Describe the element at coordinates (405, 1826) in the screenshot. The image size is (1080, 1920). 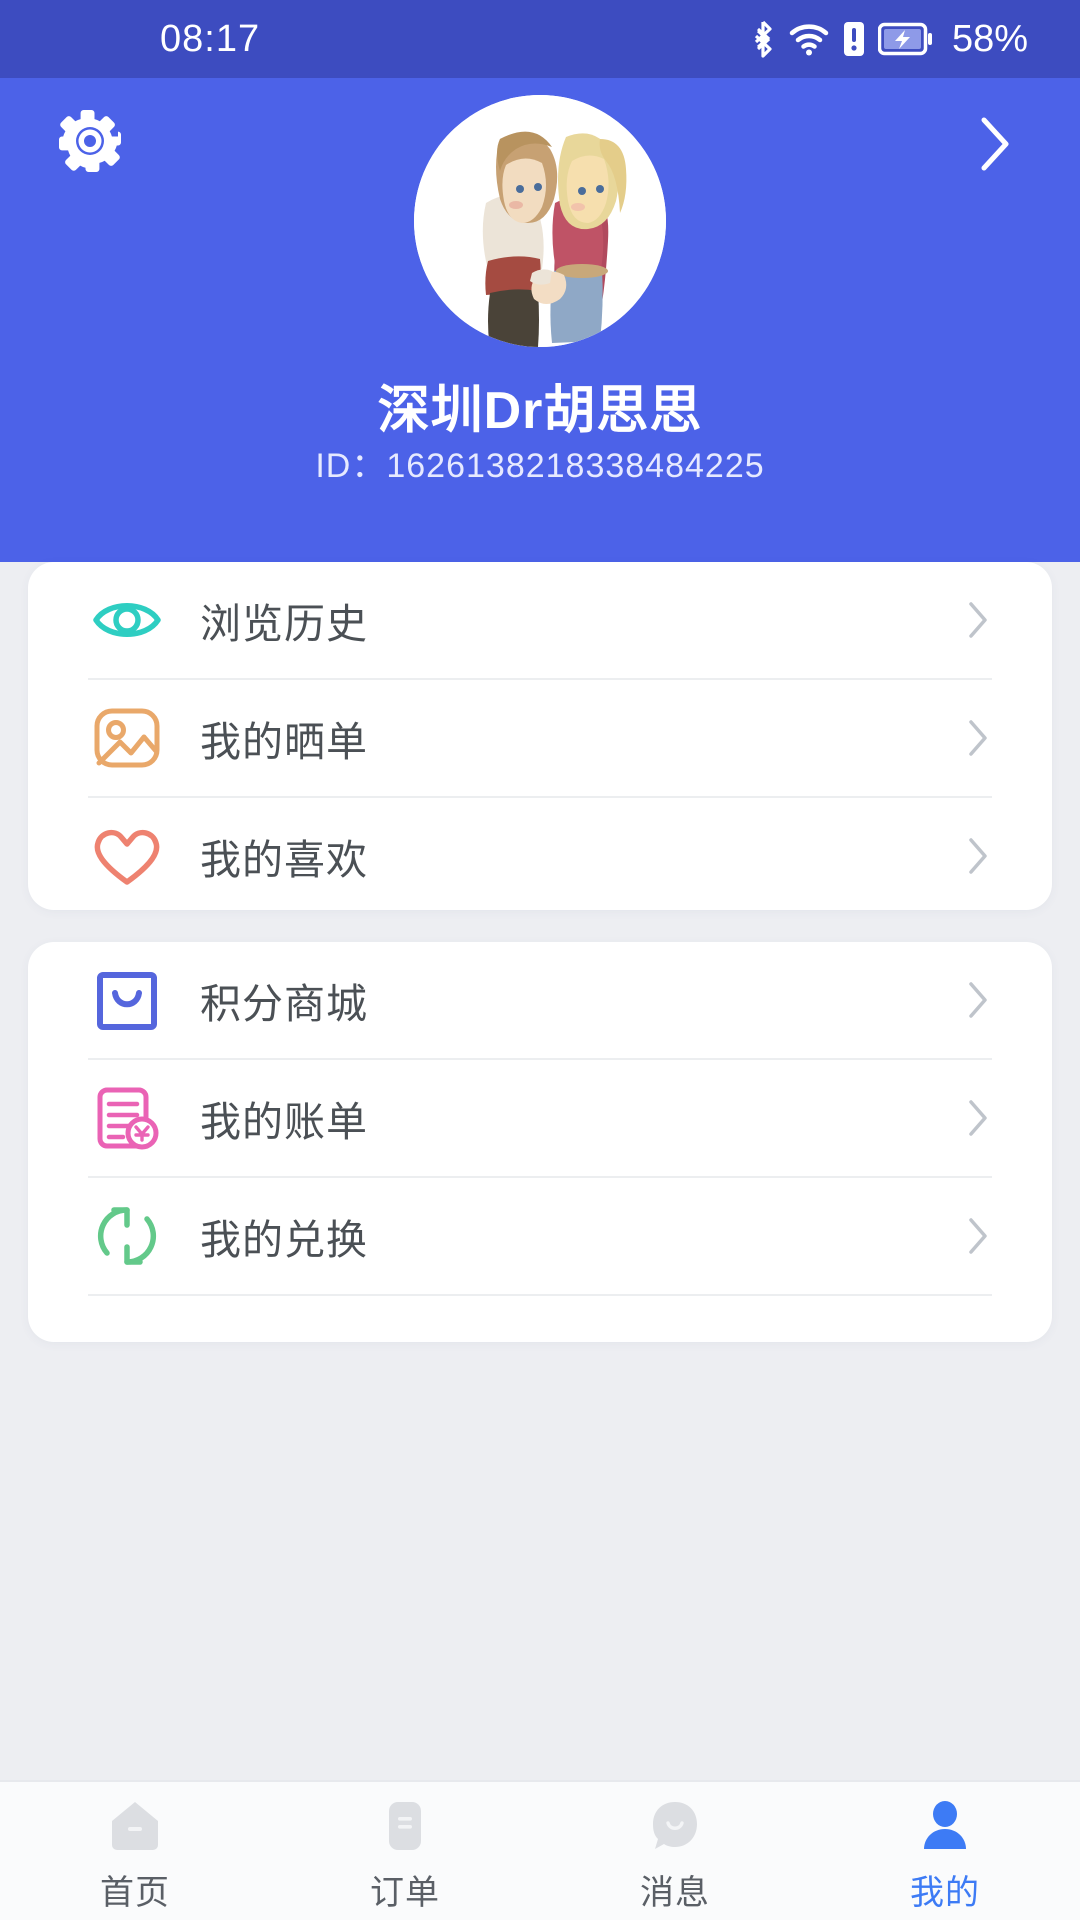
I see `order-list-icon` at that location.